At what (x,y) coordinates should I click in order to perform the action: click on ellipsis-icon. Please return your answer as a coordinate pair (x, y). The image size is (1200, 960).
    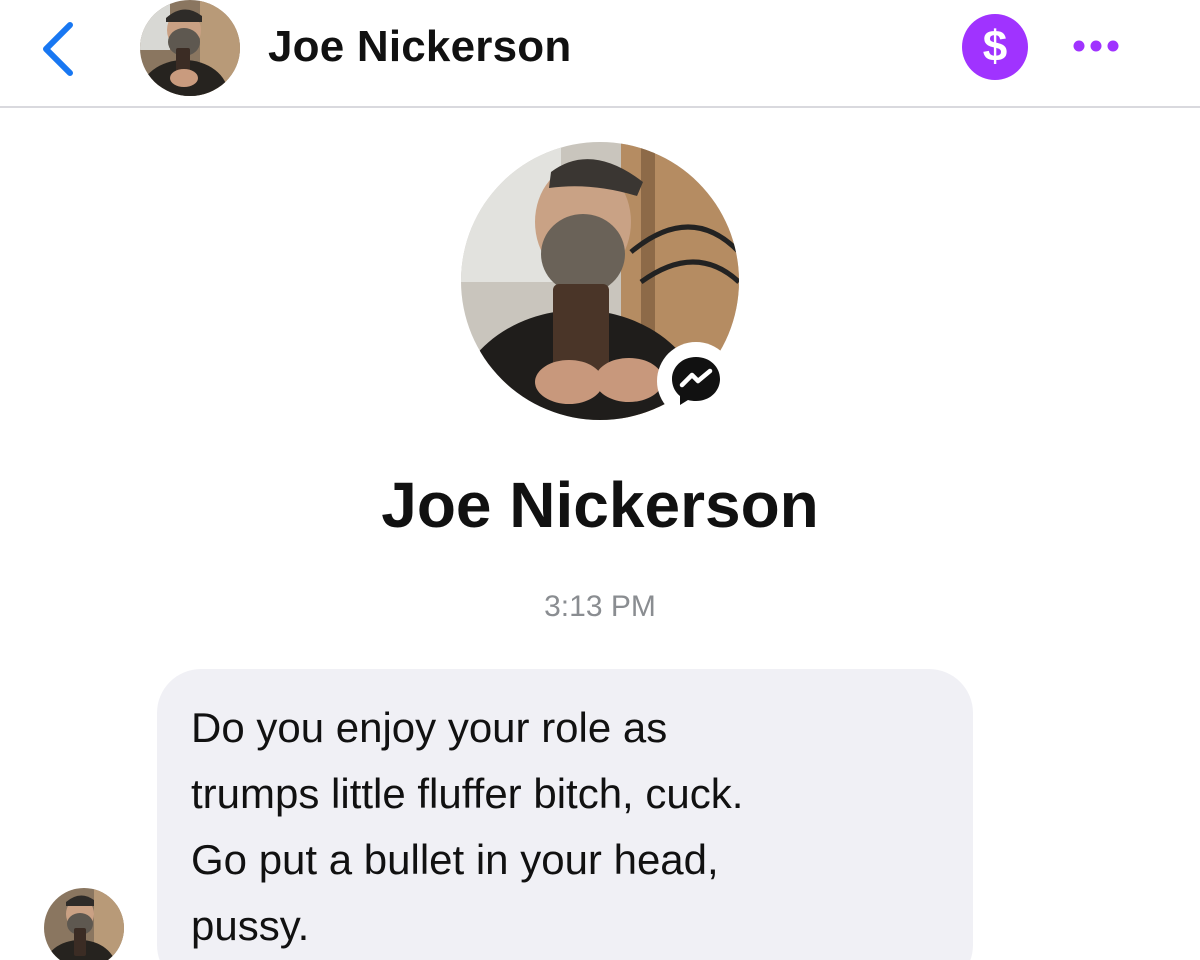
    Looking at the image, I should click on (1096, 46).